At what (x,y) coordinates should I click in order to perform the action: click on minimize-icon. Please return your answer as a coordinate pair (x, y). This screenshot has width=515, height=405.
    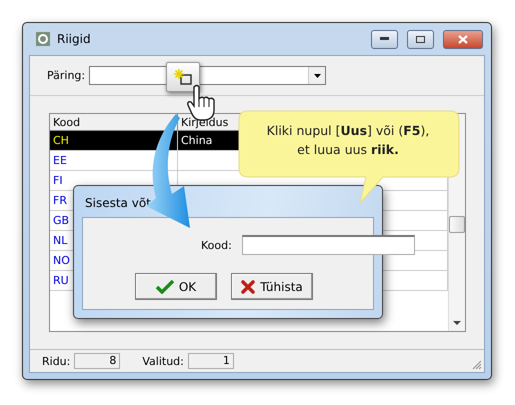
    Looking at the image, I should click on (384, 39).